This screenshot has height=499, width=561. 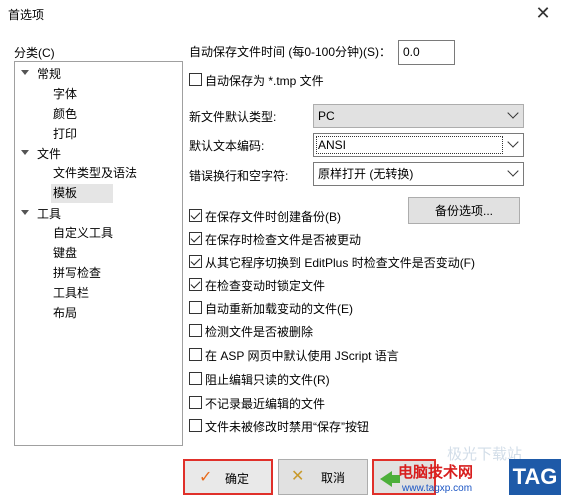 What do you see at coordinates (543, 13) in the screenshot?
I see `close-icon: ✕` at bounding box center [543, 13].